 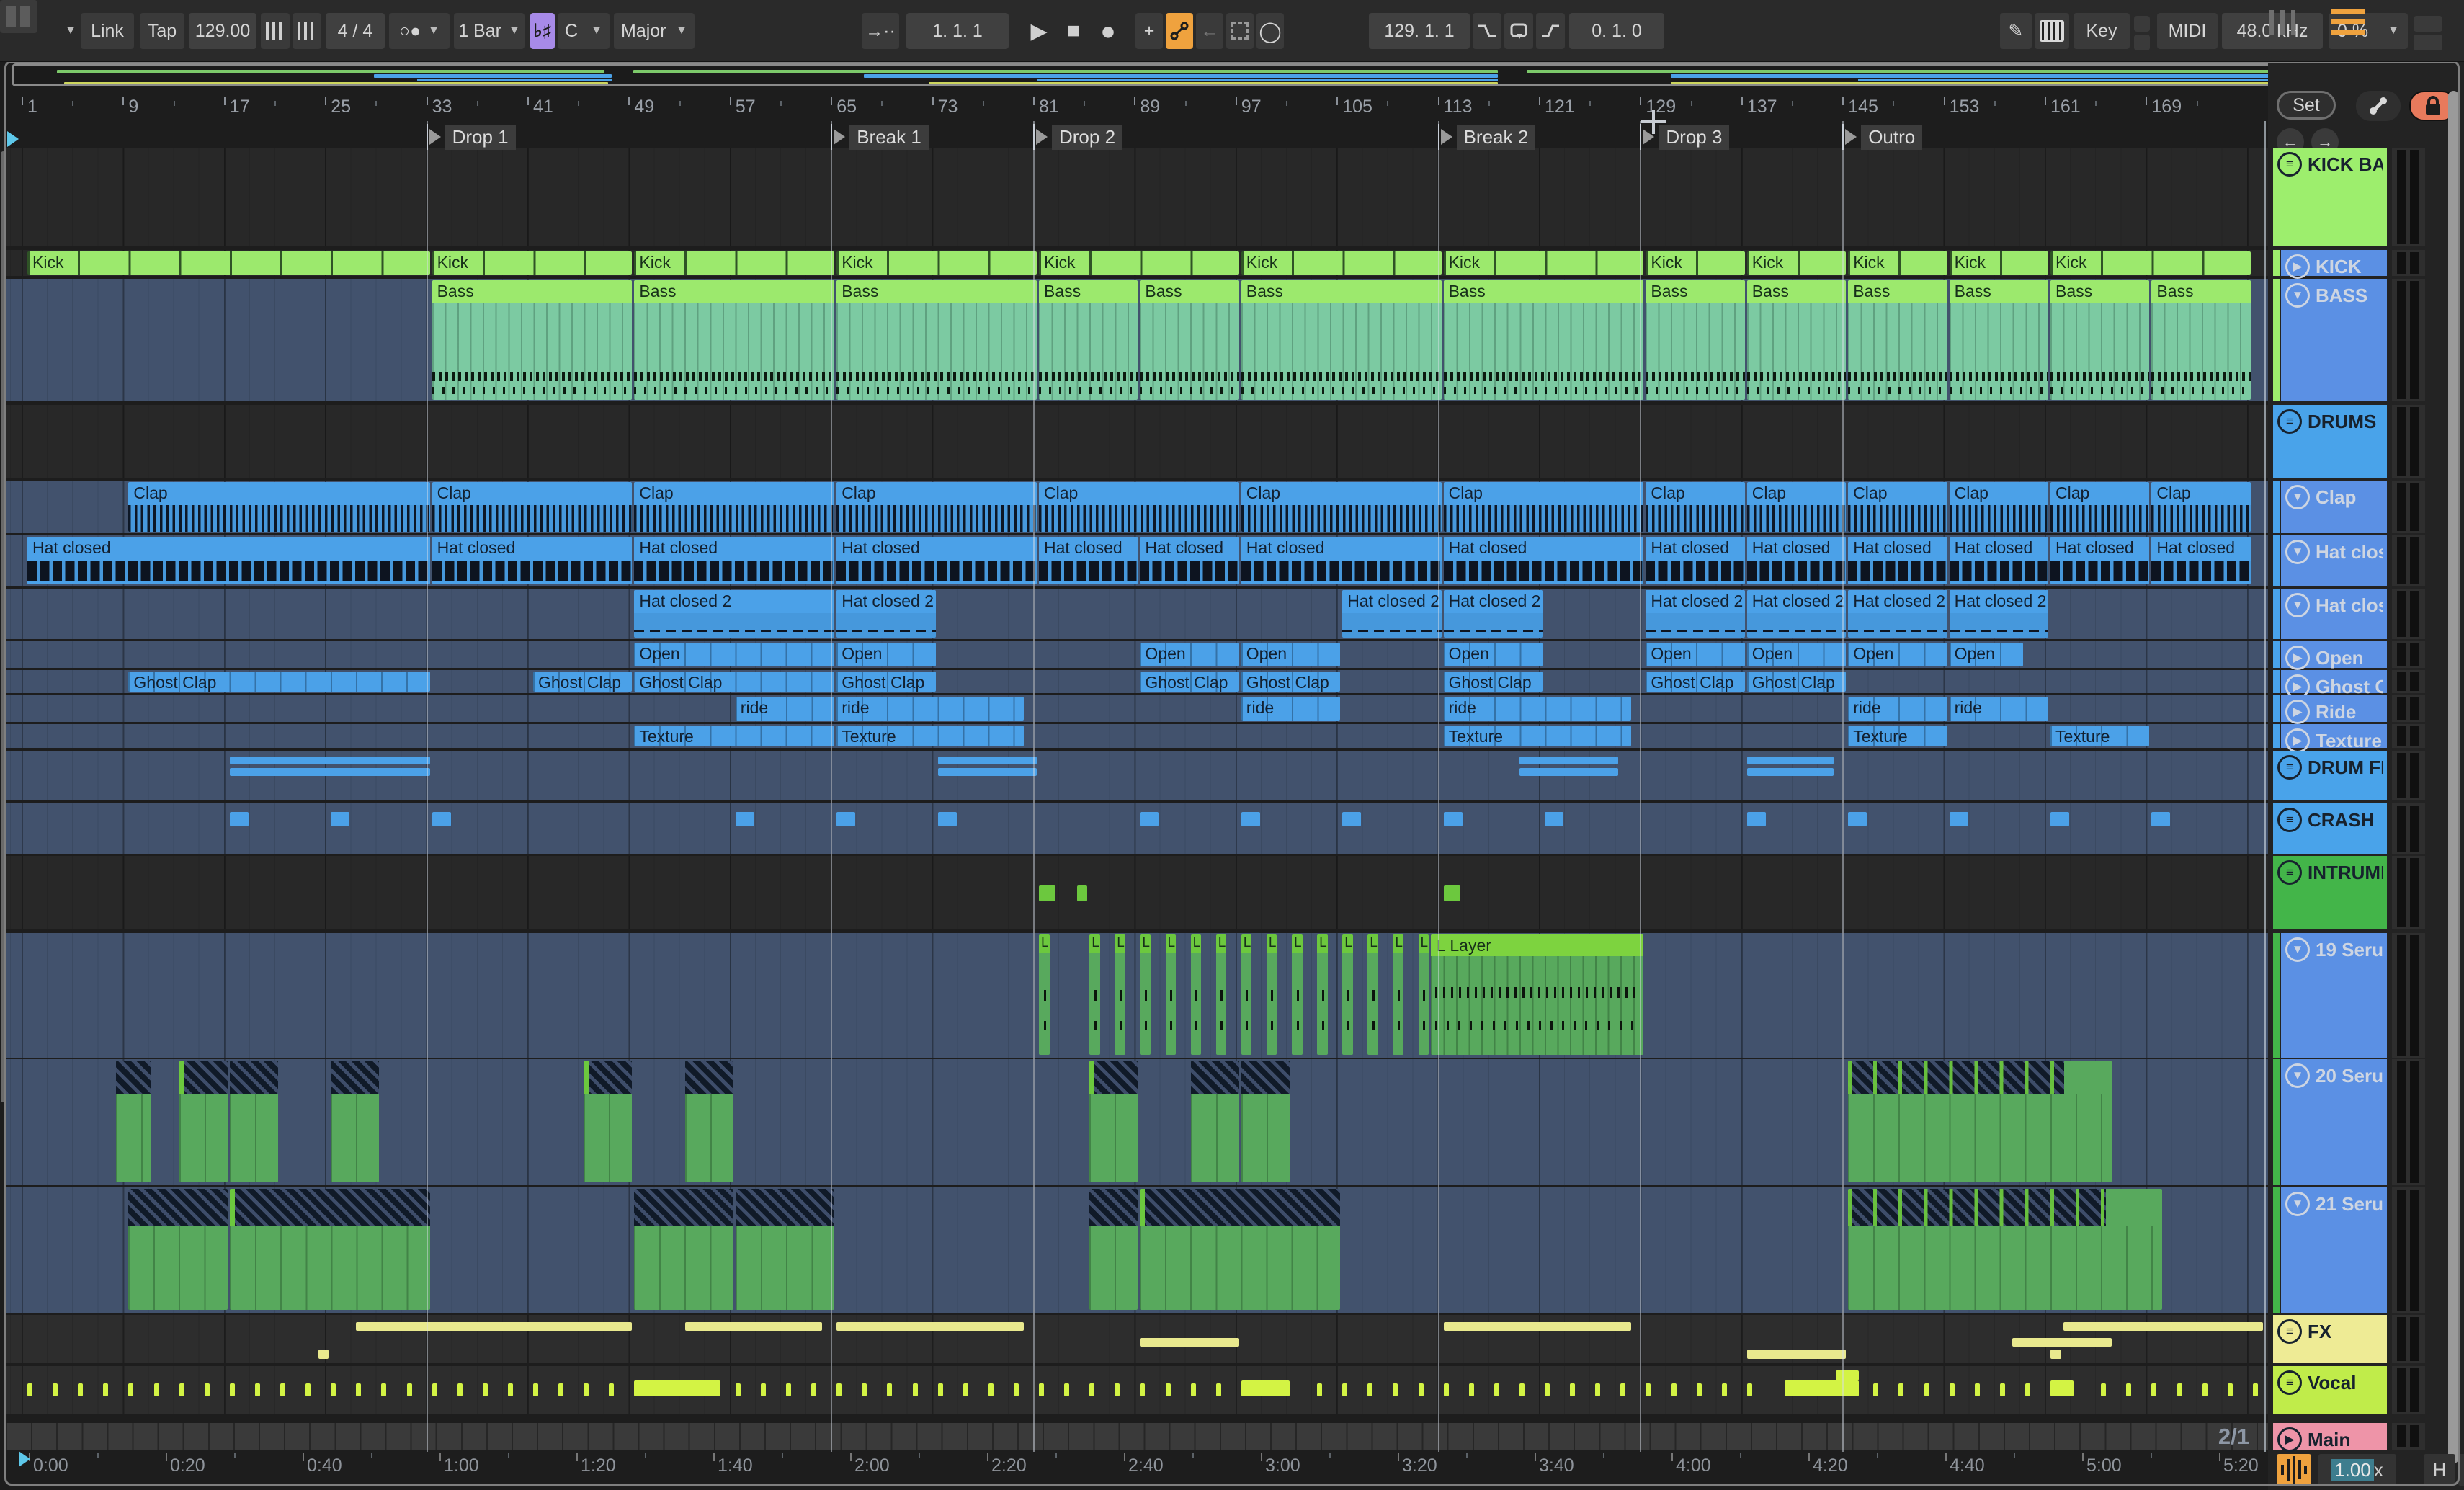 What do you see at coordinates (275, 31) in the screenshot?
I see `nudge-down-button` at bounding box center [275, 31].